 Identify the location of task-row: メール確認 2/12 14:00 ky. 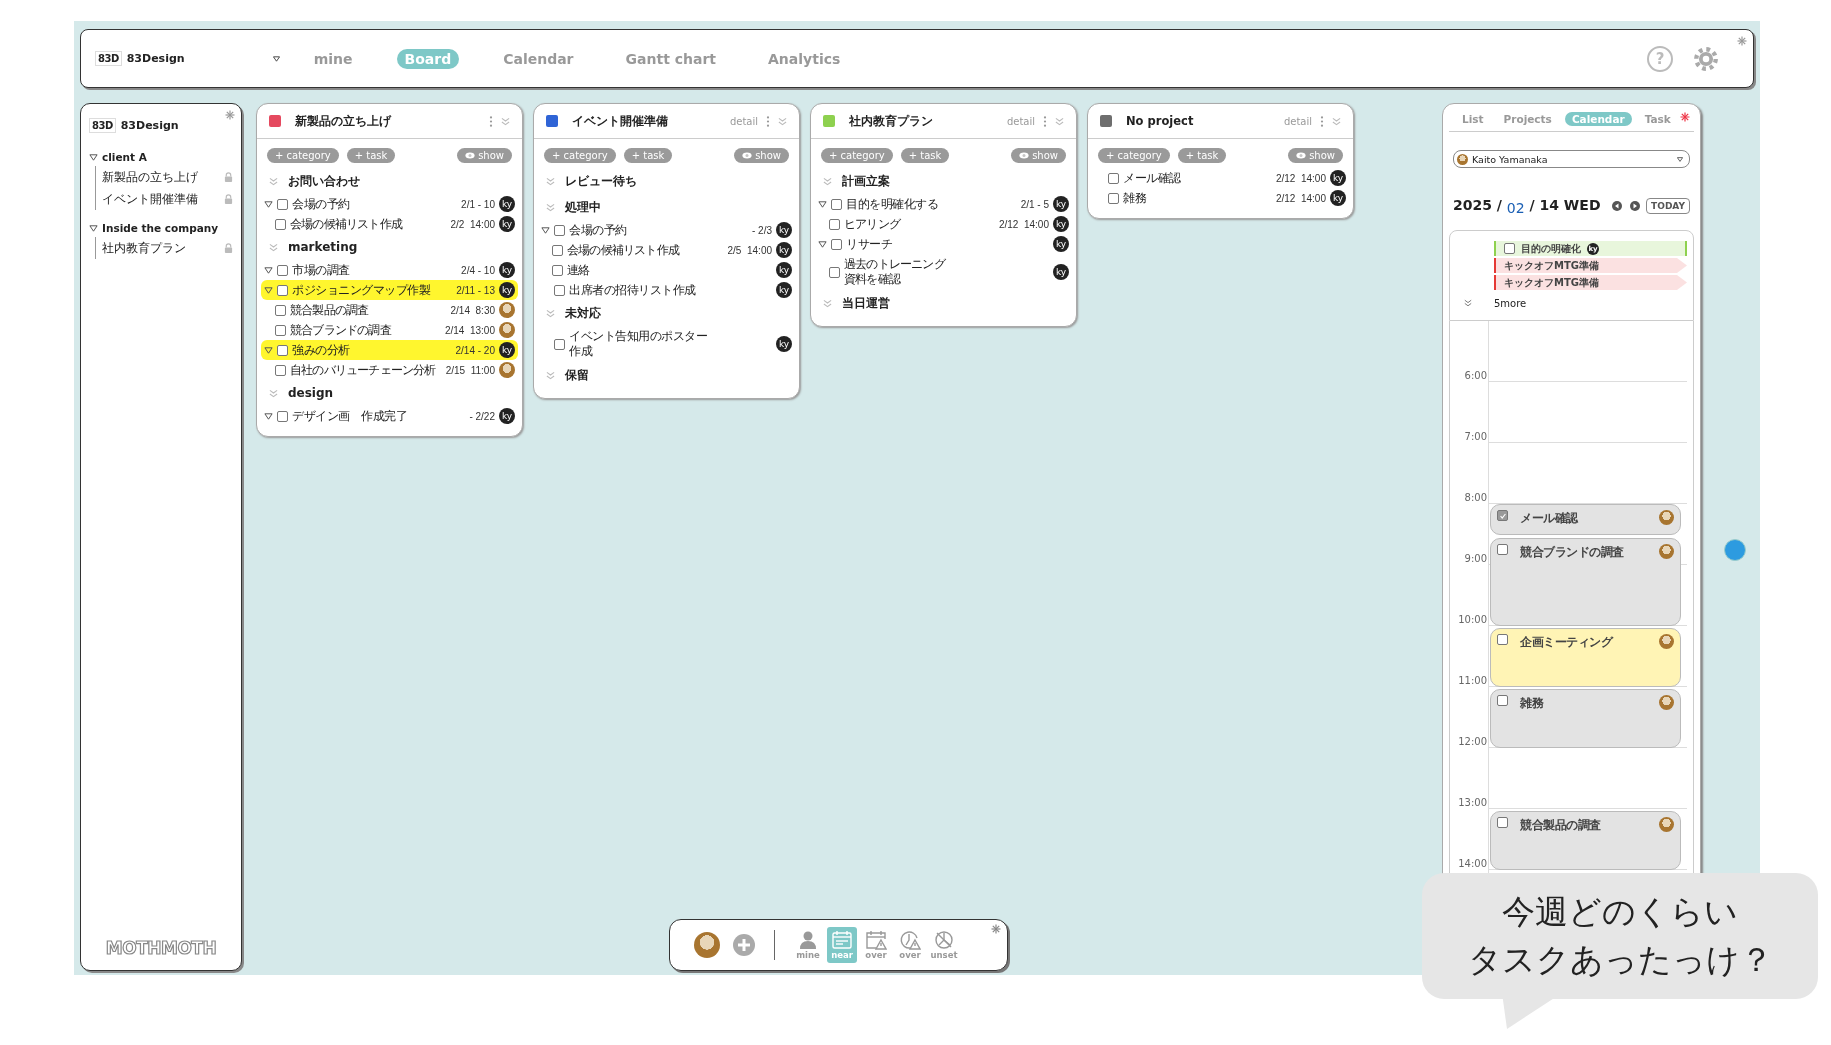
(1220, 178).